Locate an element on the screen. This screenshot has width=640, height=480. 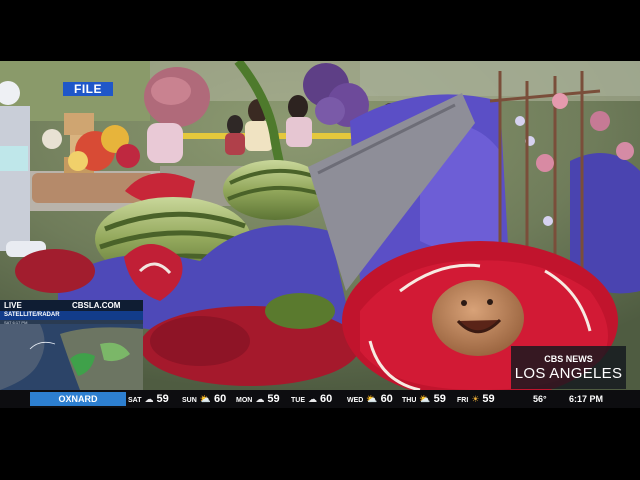
clock: 6:17 PM is located at coordinates (586, 399).